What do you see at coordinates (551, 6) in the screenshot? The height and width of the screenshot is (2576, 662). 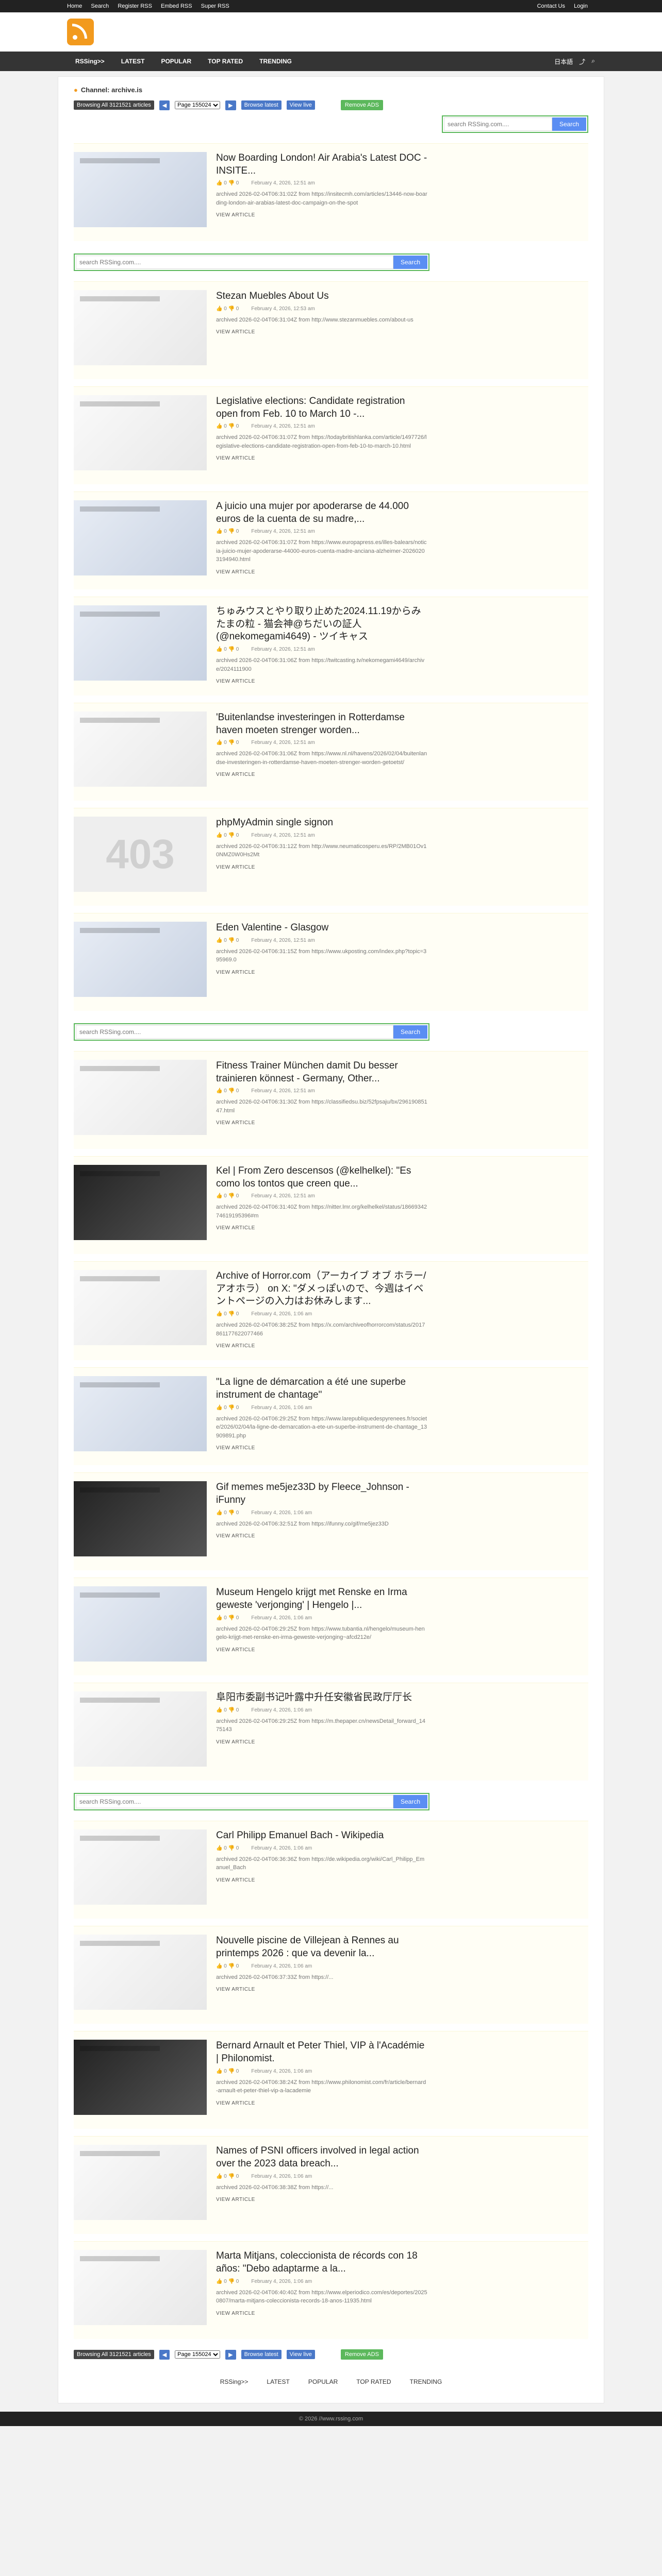 I see `contact-link: Contact Us` at bounding box center [551, 6].